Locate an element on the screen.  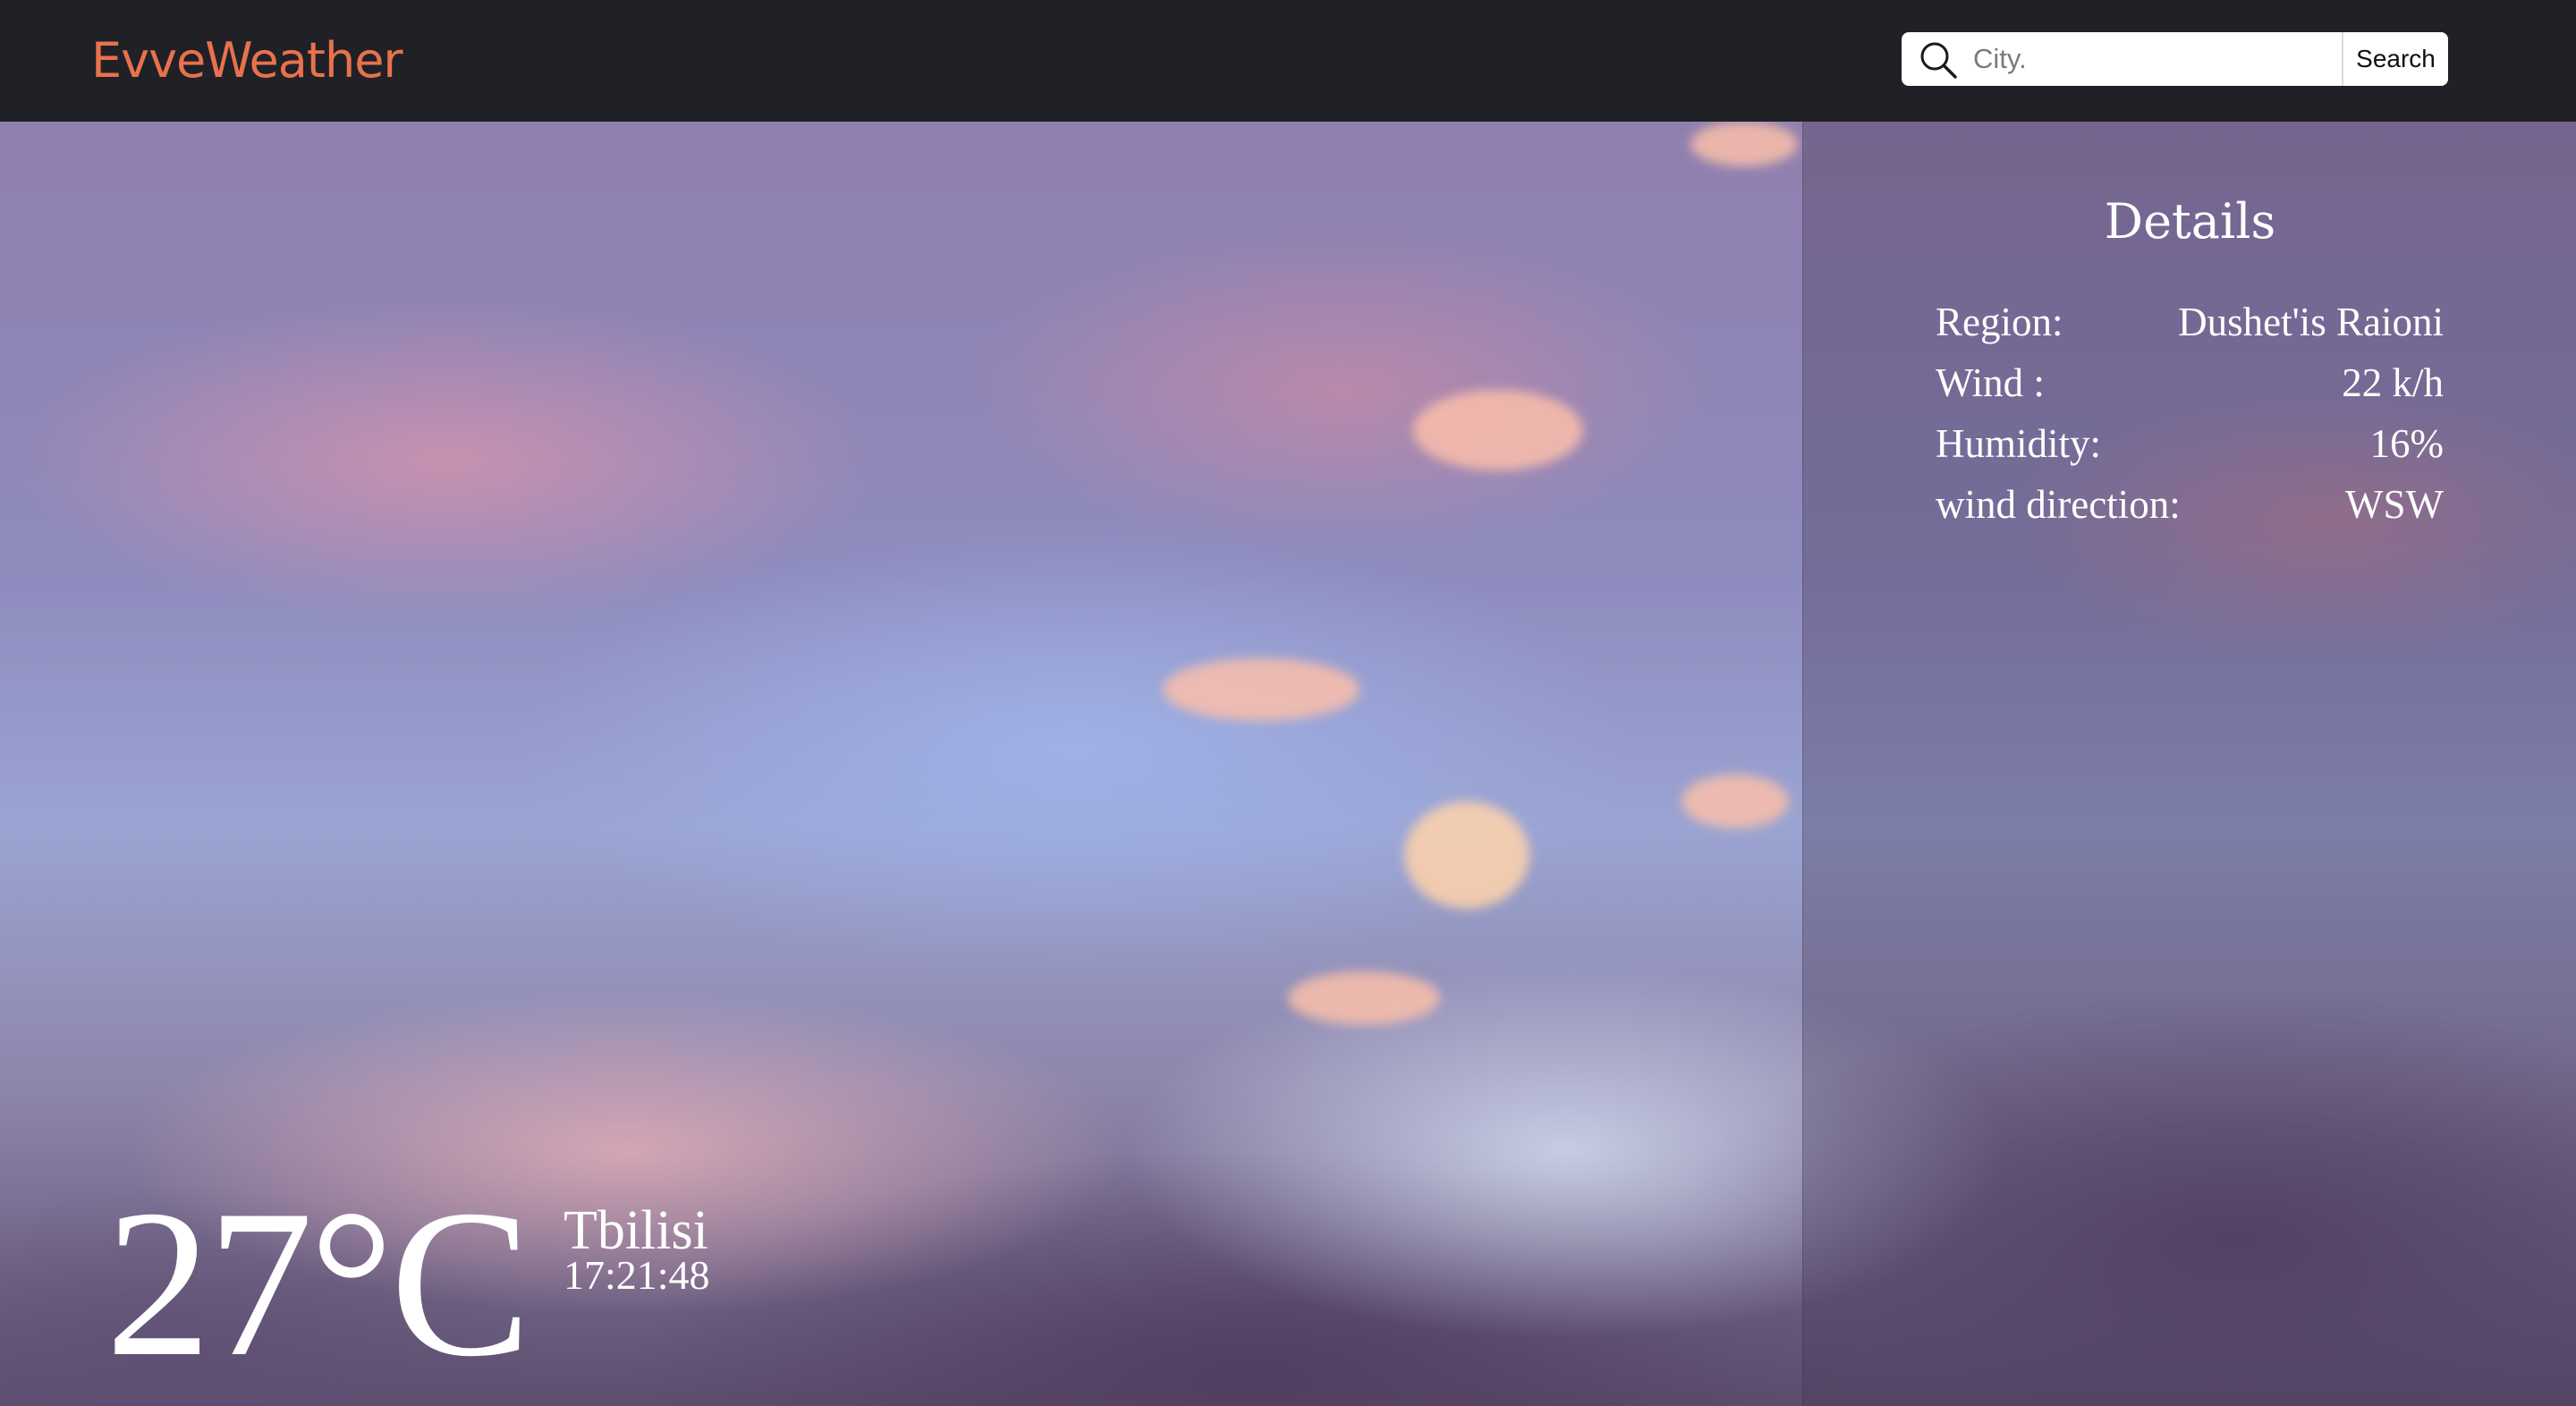
detail-row-humidity: Humidity: 16% is located at coordinates (2190, 448).